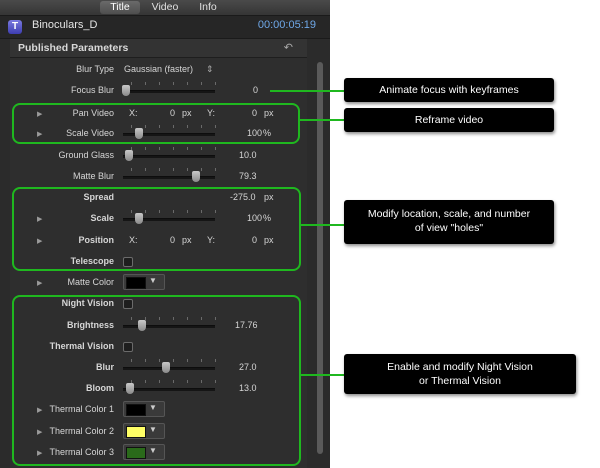  I want to click on blur-type-label: Blur Type, so click(95, 69).